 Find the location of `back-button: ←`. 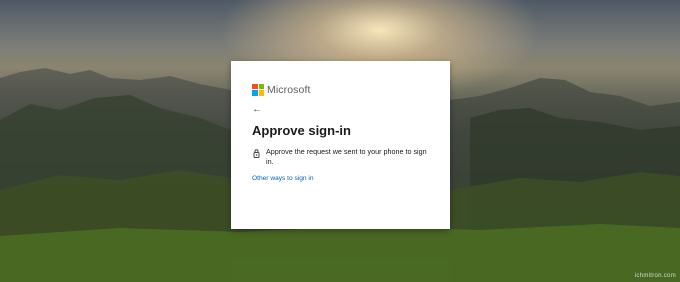

back-button: ← is located at coordinates (258, 110).